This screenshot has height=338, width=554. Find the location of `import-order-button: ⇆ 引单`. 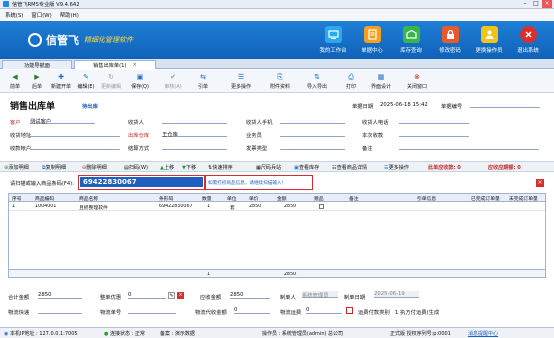

import-order-button: ⇆ 引单 is located at coordinates (203, 81).